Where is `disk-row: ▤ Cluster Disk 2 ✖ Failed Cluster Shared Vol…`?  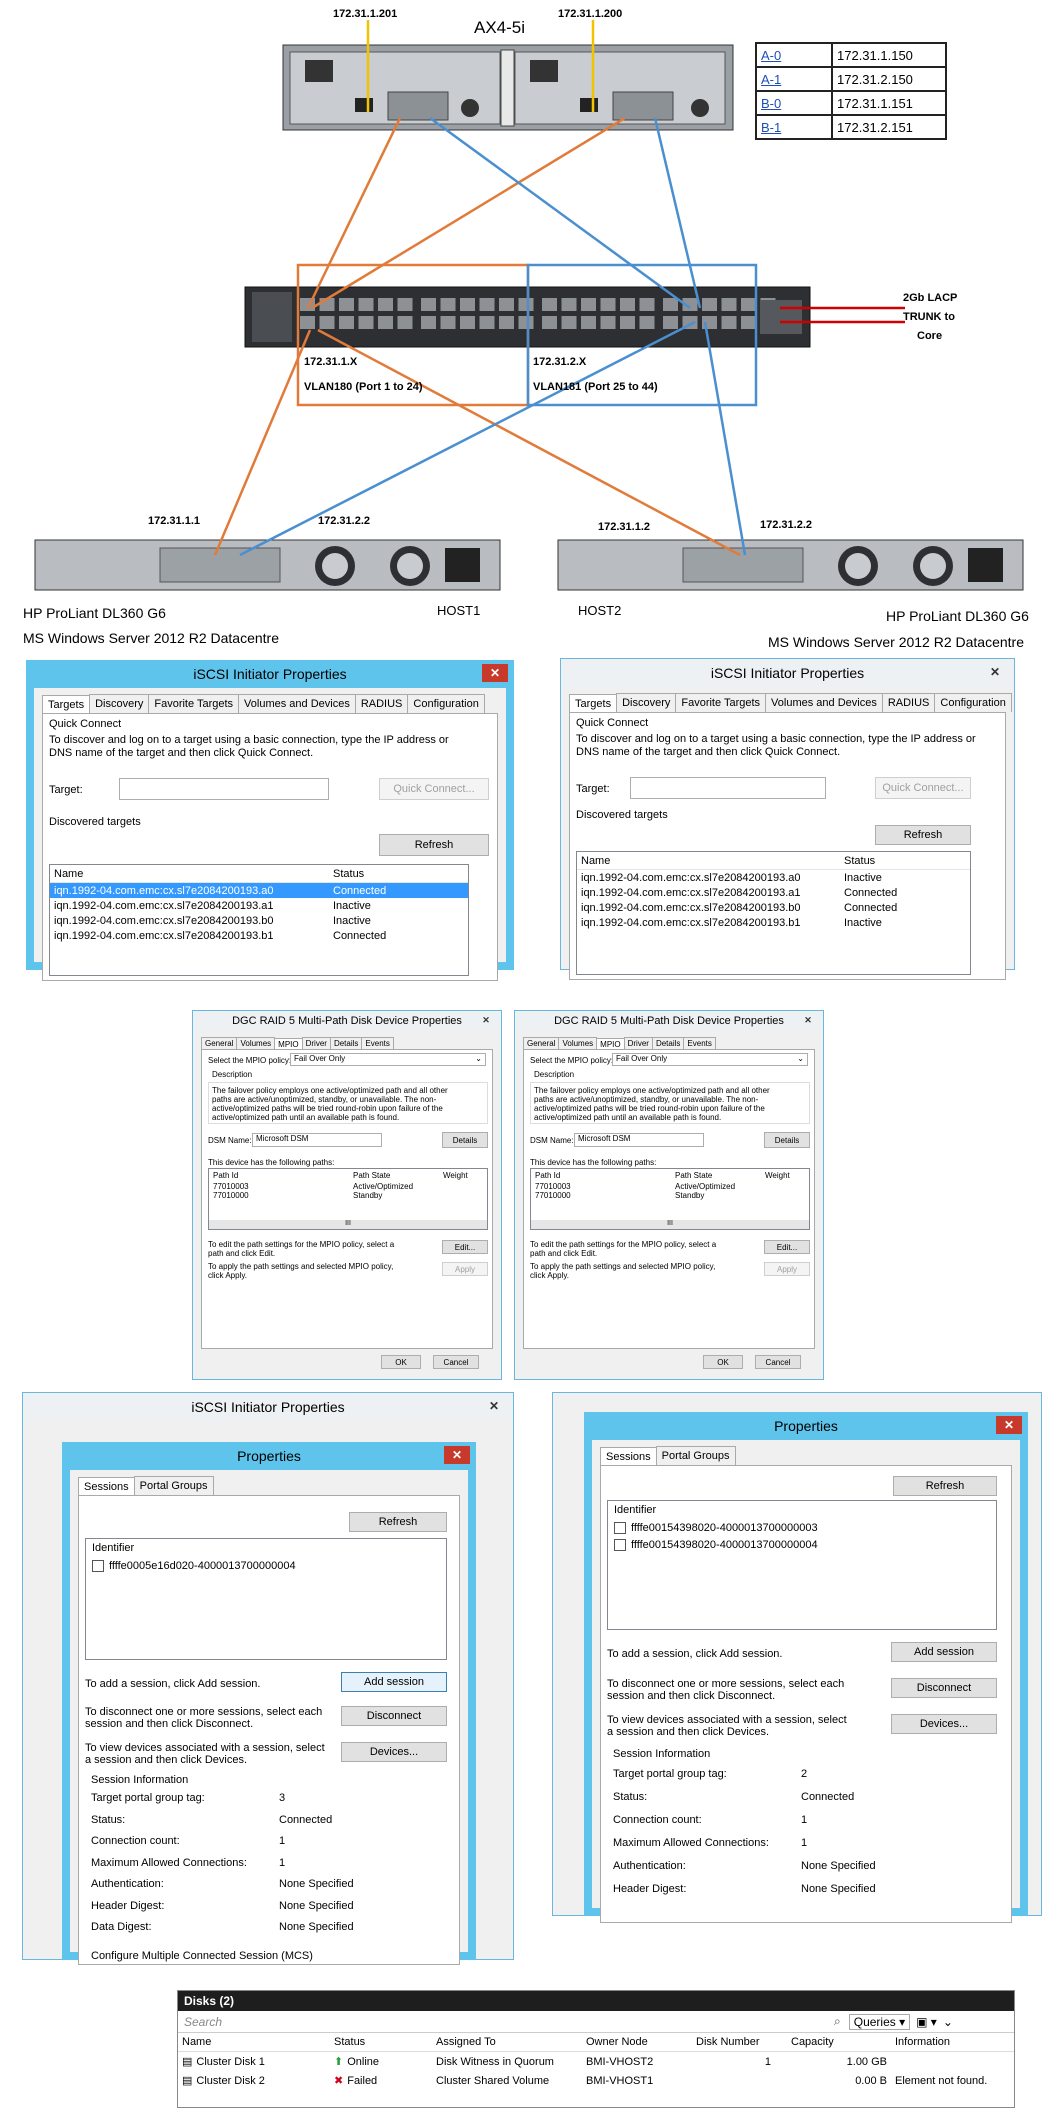
disk-row: ▤ Cluster Disk 2 ✖ Failed Cluster Shared Vol… is located at coordinates (596, 2080).